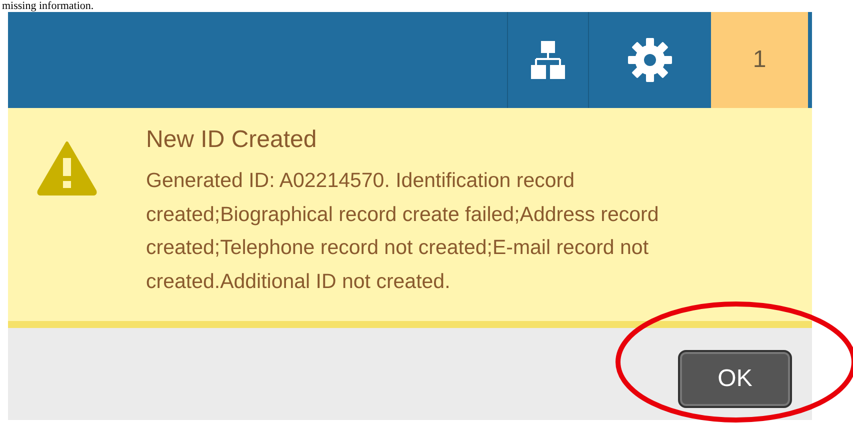 The image size is (853, 423). I want to click on alert-title: New ID Created, so click(232, 140).